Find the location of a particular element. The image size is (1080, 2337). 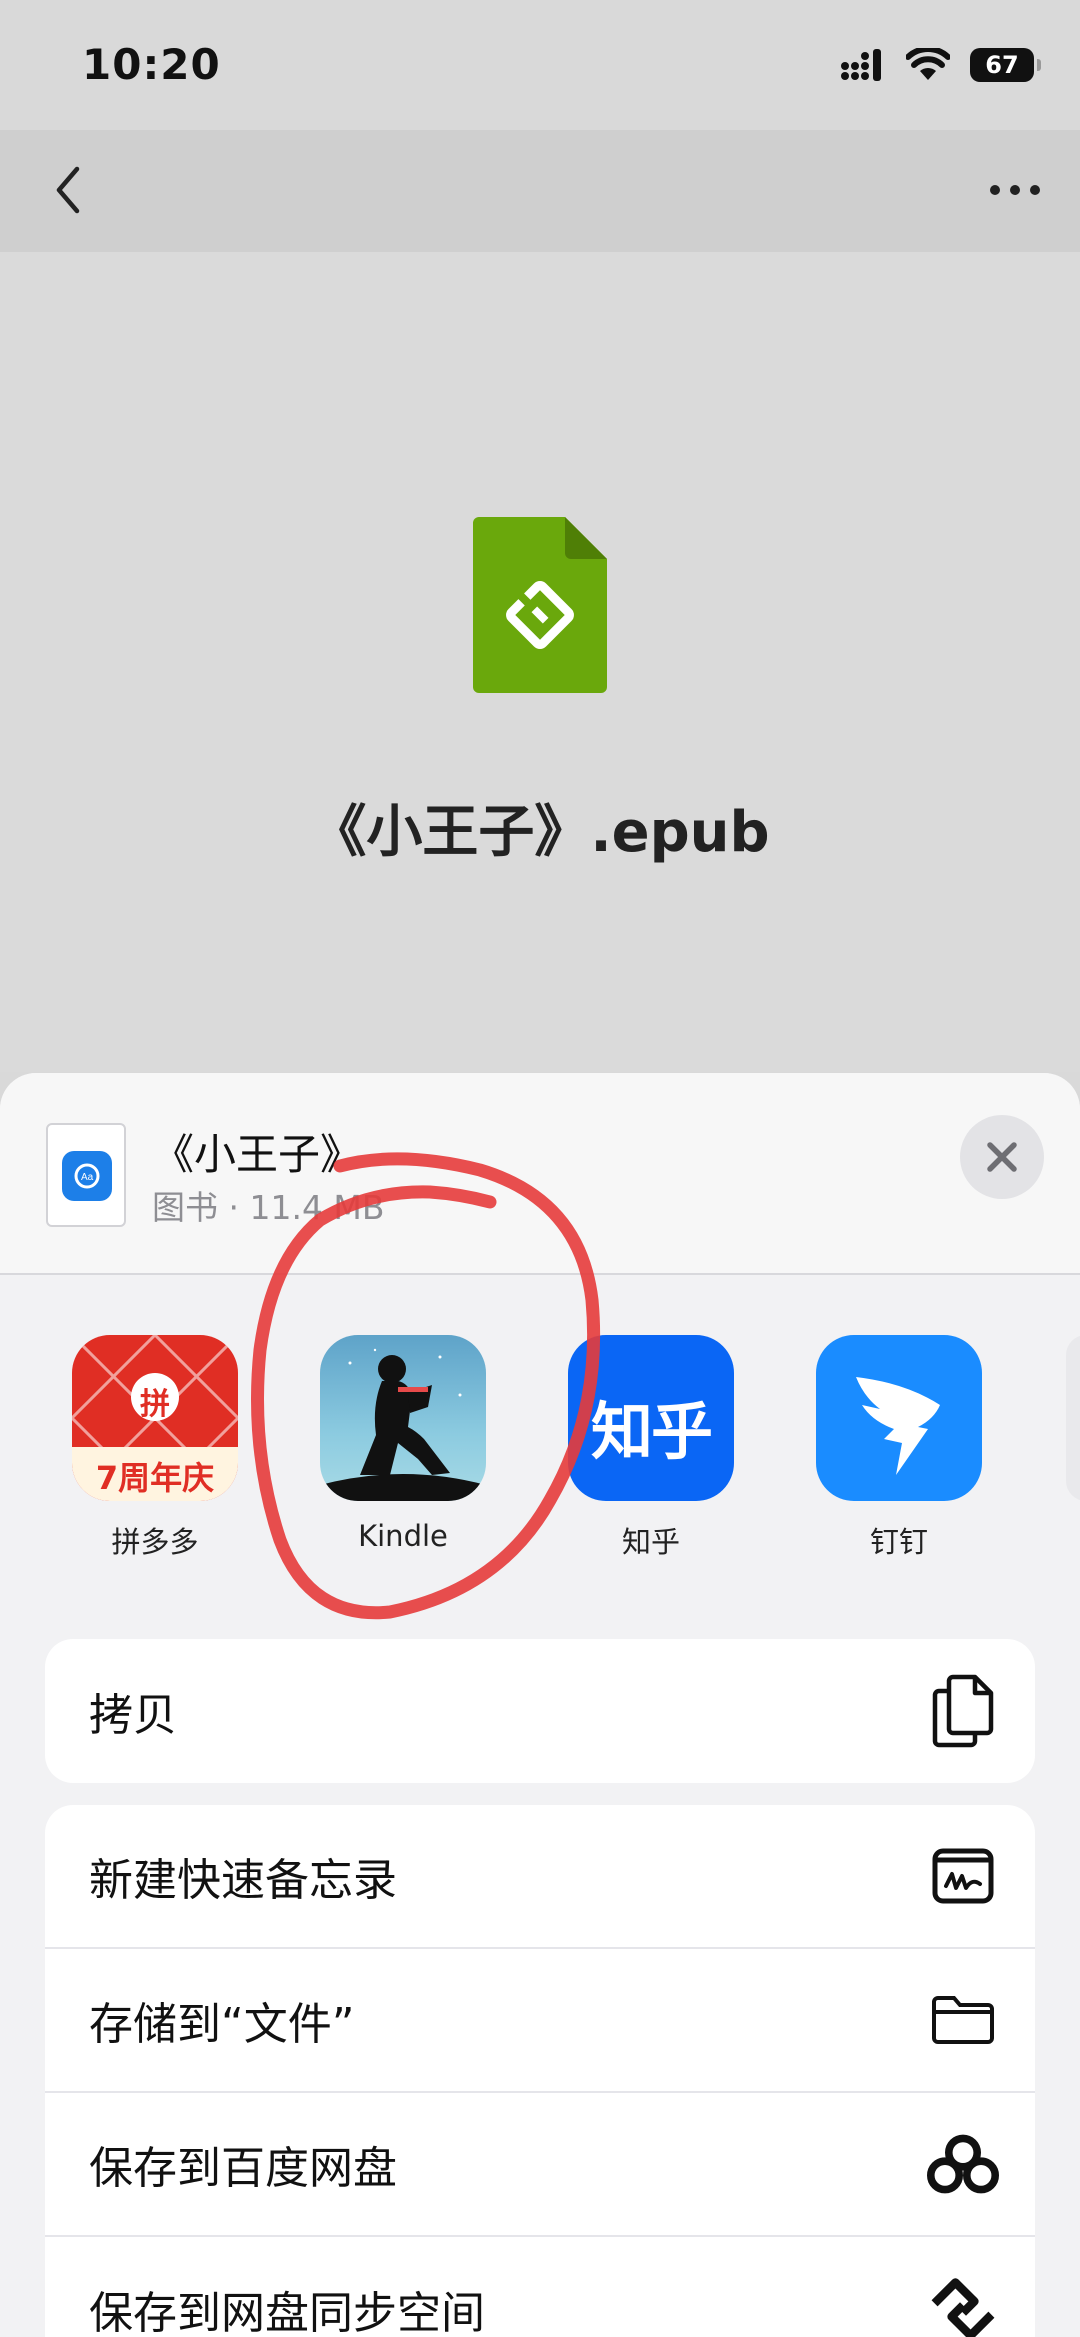

share-sheet-header: Aa 《小王子》 图书 · 11.4 MB is located at coordinates (540, 1174).